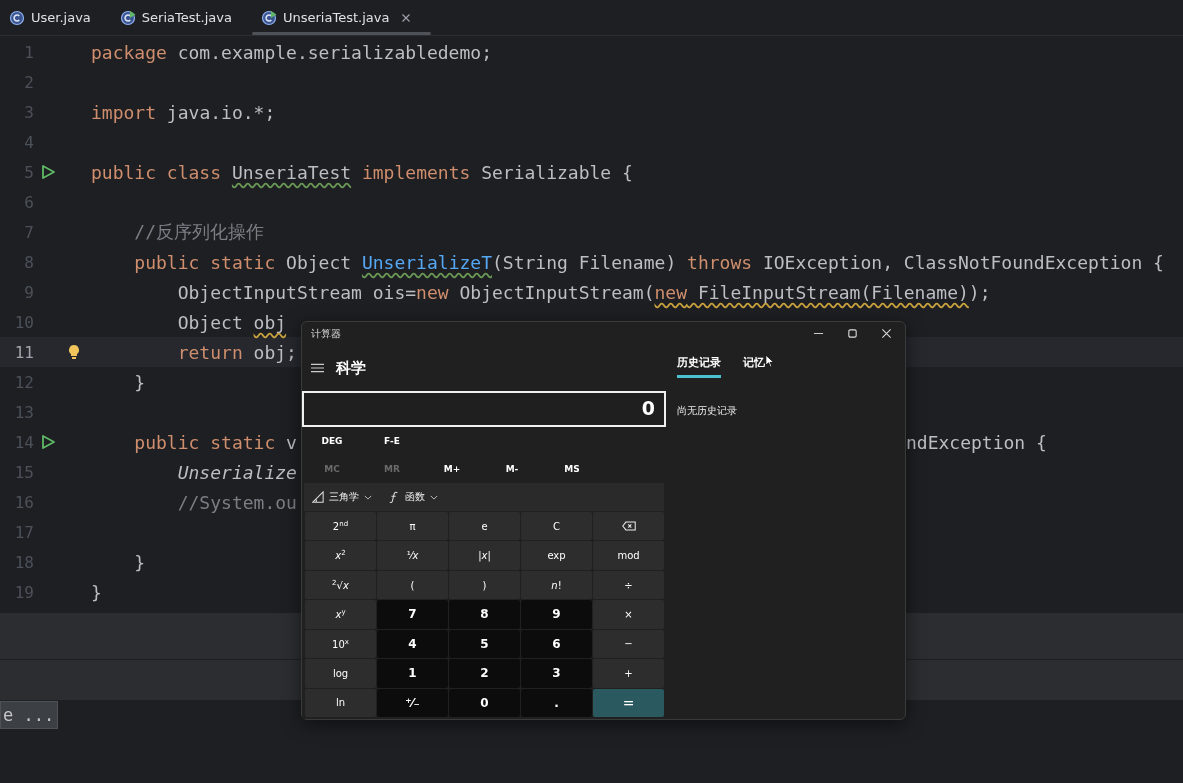  What do you see at coordinates (340, 702) in the screenshot?
I see `calculator-key: ln` at bounding box center [340, 702].